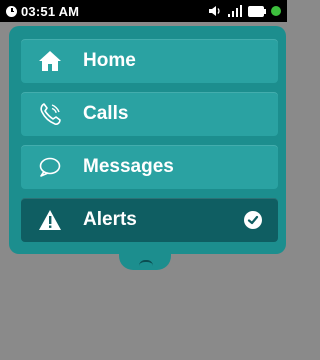  What do you see at coordinates (149, 61) in the screenshot?
I see `menu-item-home: Home` at bounding box center [149, 61].